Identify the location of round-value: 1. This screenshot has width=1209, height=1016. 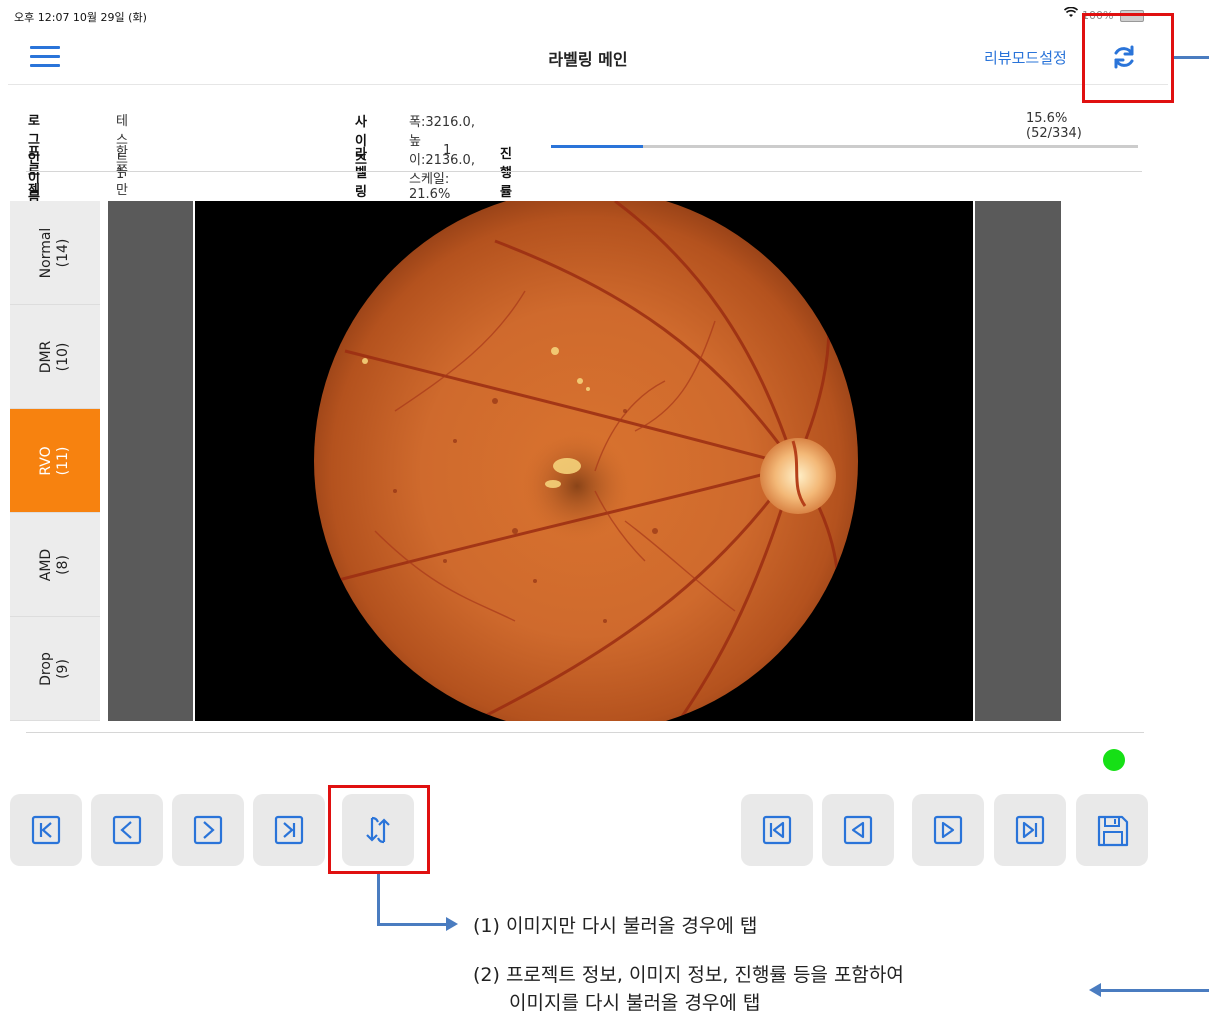
(447, 150).